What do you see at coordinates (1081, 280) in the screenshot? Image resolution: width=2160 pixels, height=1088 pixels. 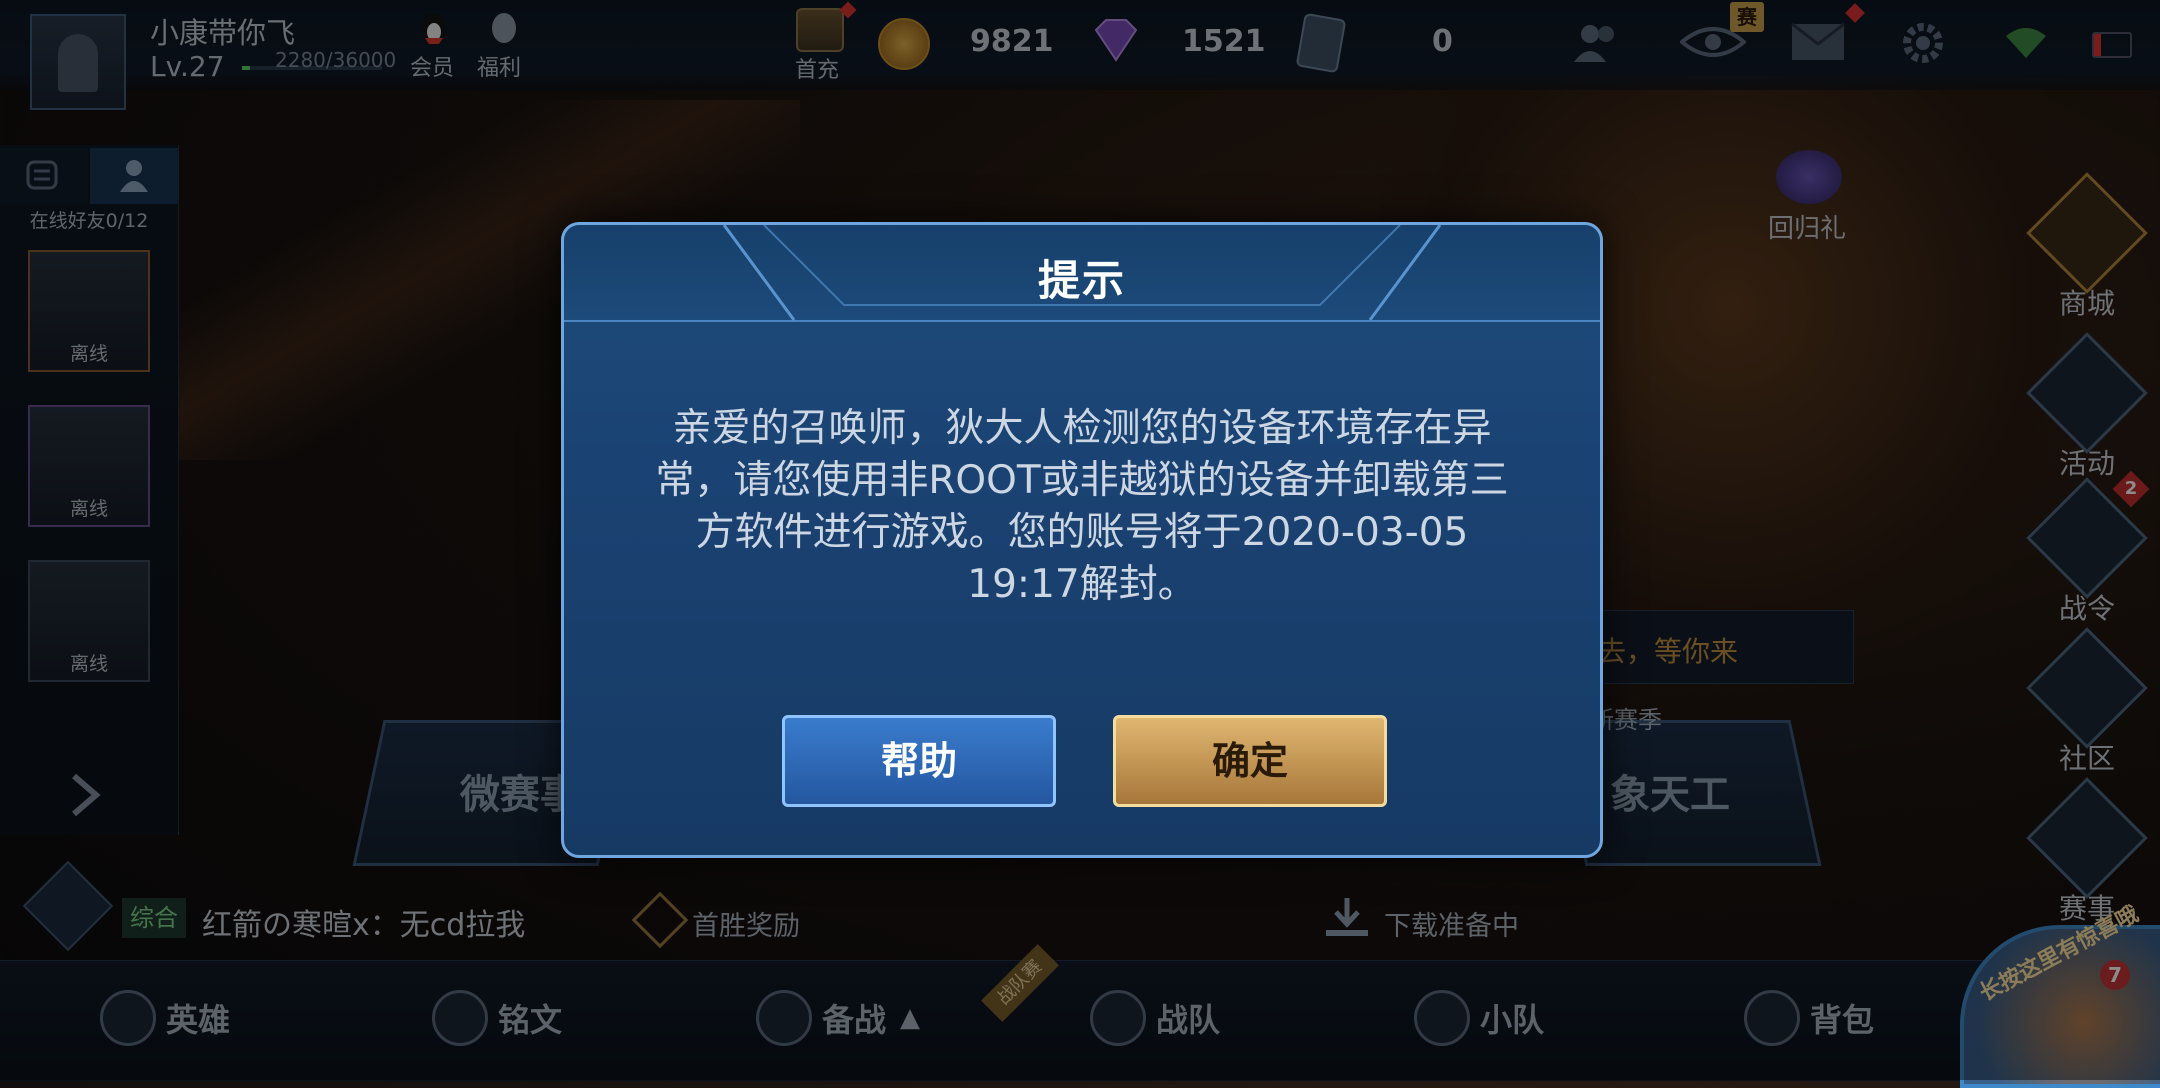 I see `dialog-title: 提示` at bounding box center [1081, 280].